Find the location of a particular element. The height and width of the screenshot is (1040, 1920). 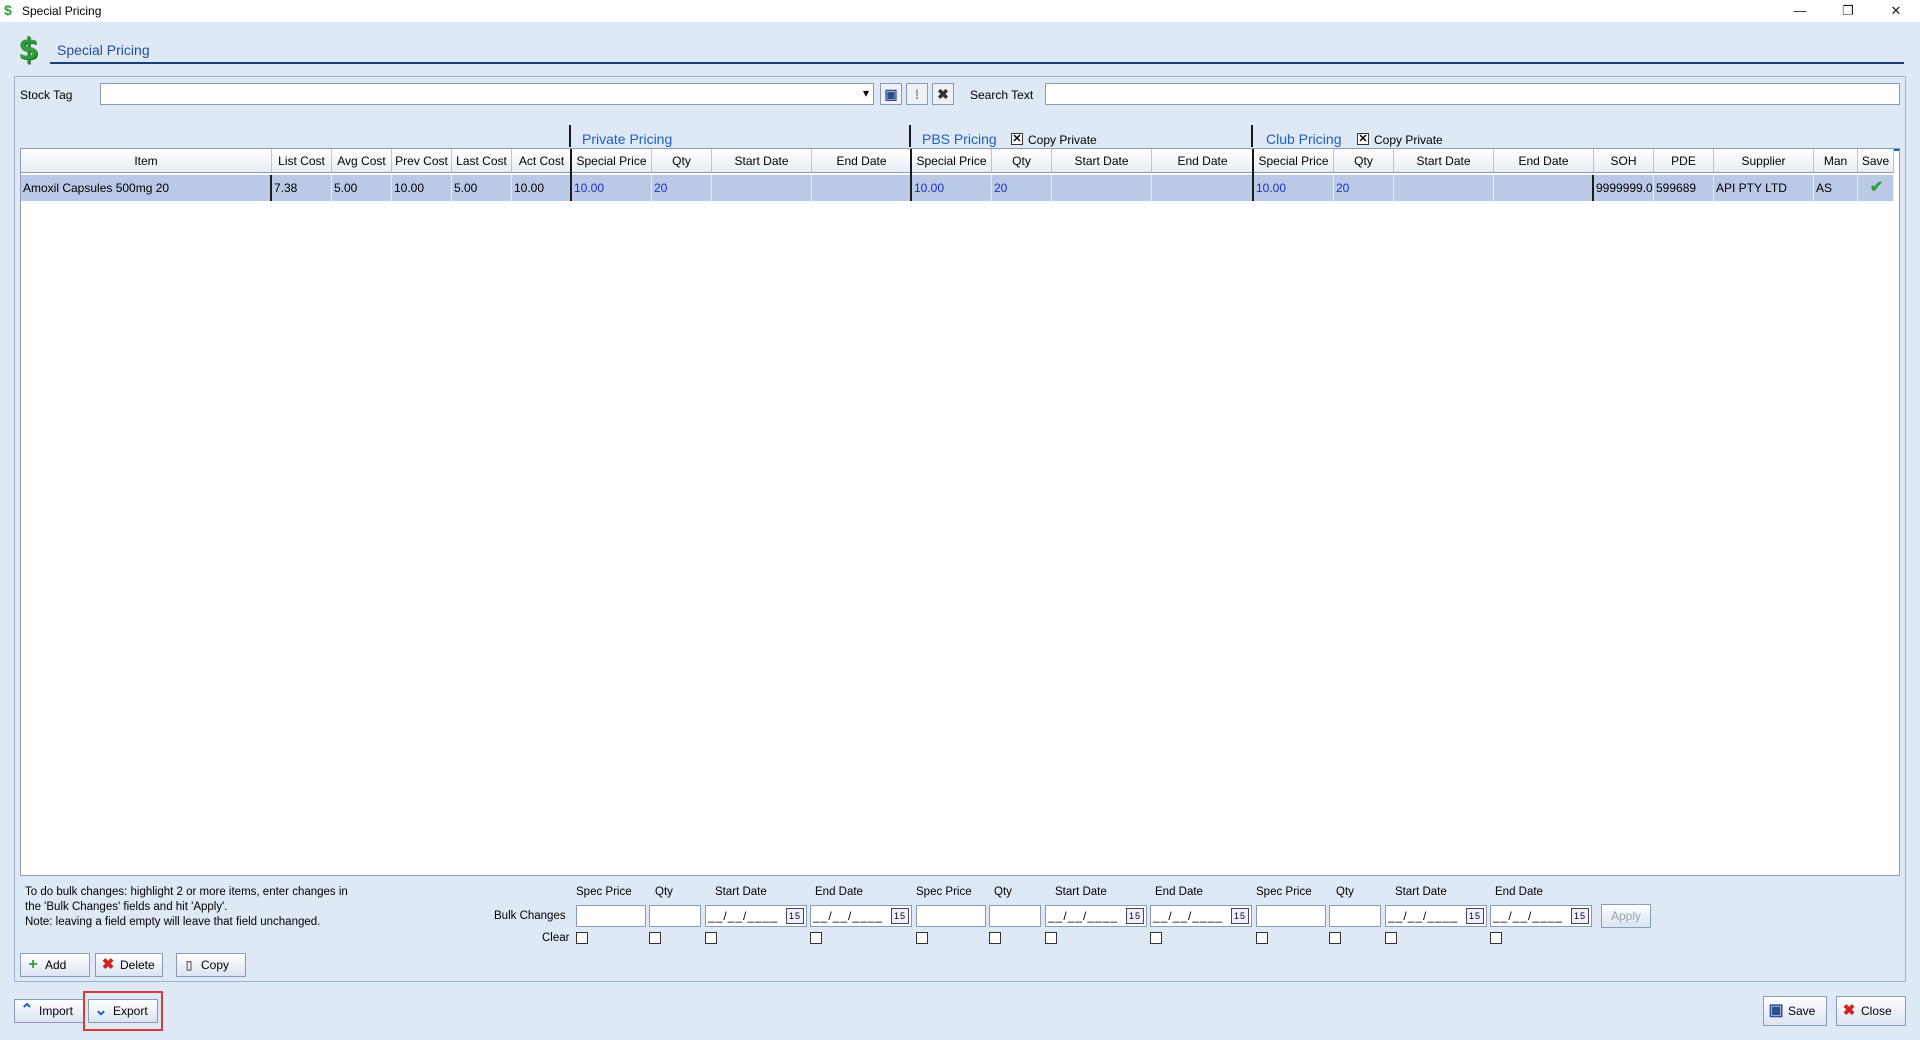

chevron-down-icon: ▾ is located at coordinates (866, 93).